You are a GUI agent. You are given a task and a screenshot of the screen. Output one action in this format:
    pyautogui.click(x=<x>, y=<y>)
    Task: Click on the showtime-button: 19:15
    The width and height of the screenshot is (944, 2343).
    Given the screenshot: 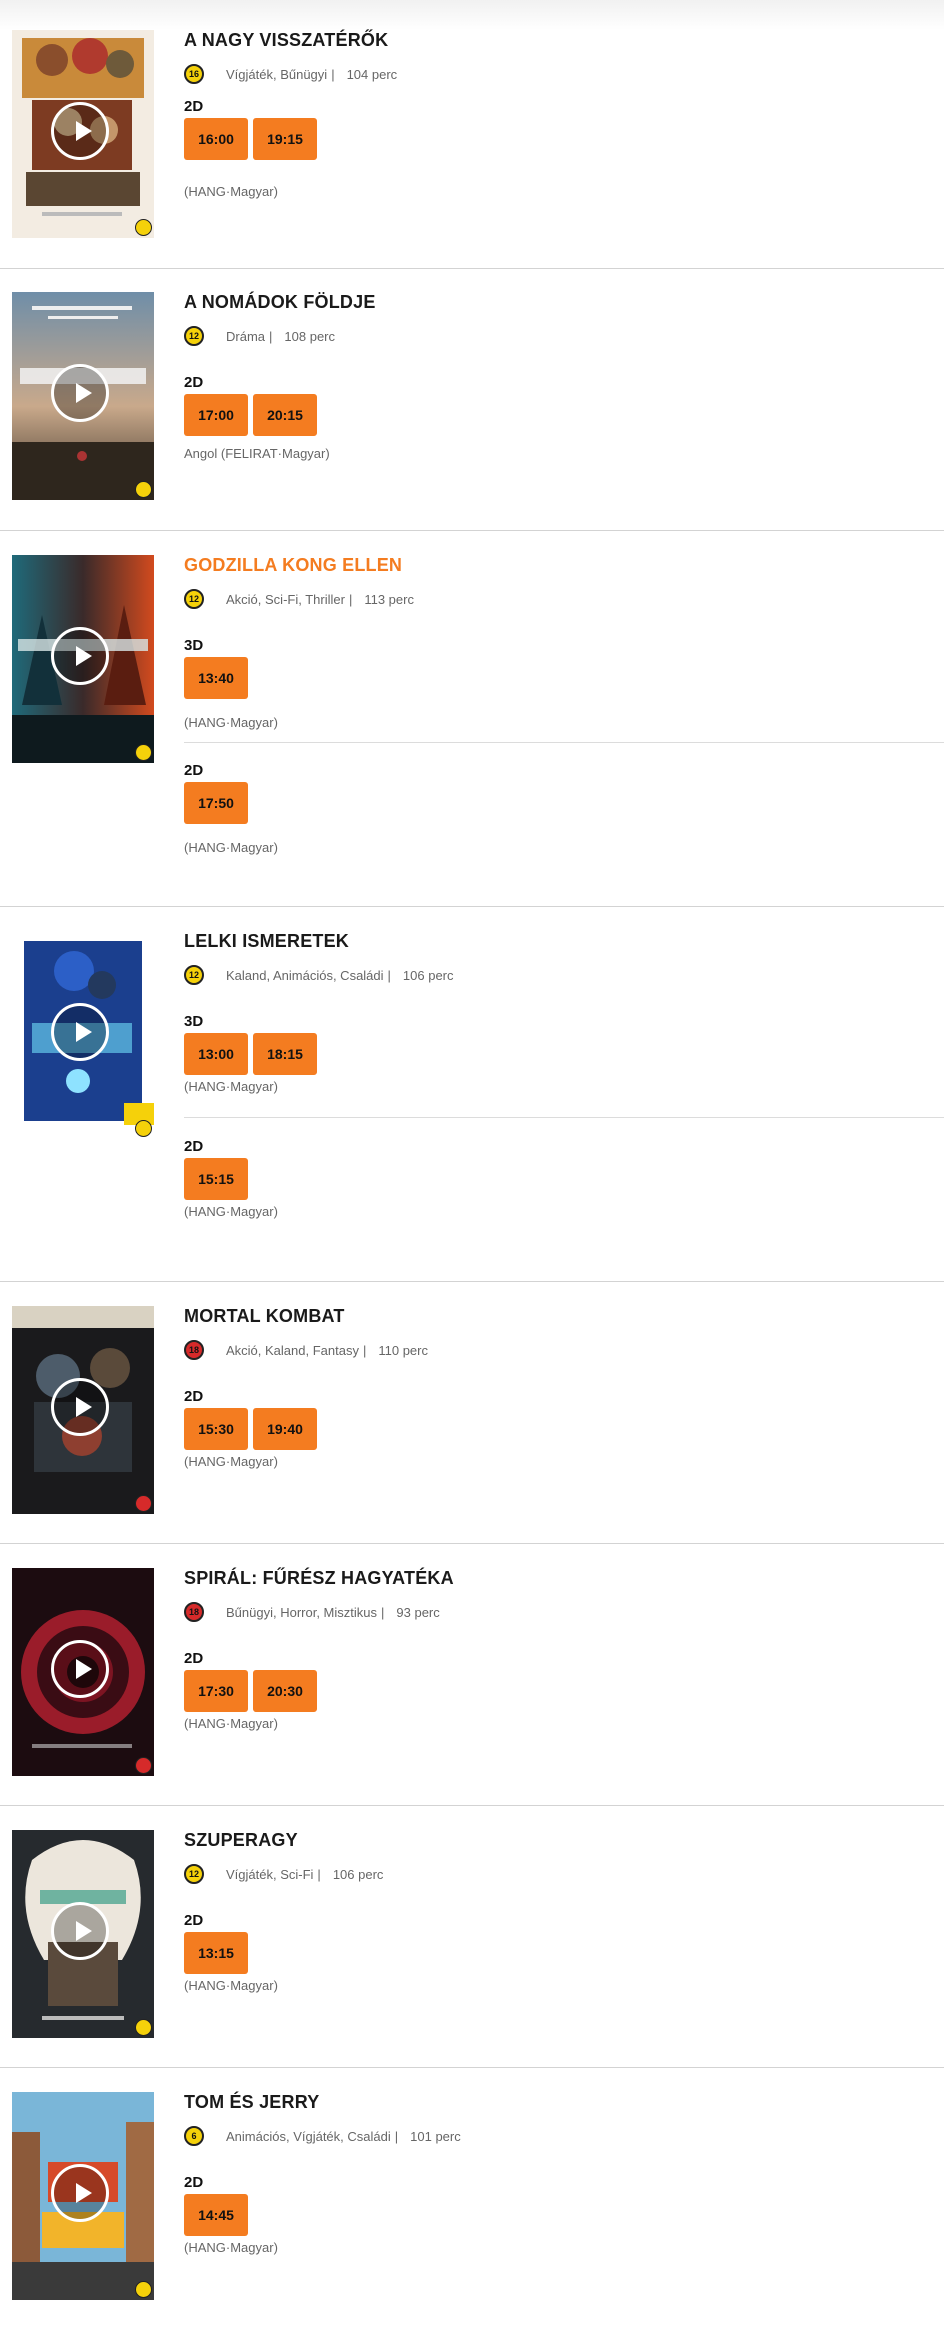 What is the action you would take?
    pyautogui.click(x=285, y=139)
    